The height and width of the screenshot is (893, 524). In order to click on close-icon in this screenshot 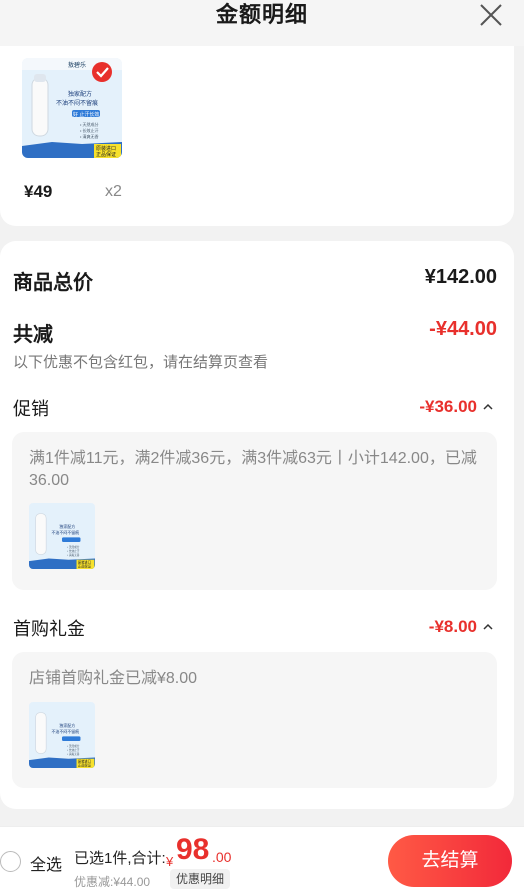, I will do `click(491, 15)`.